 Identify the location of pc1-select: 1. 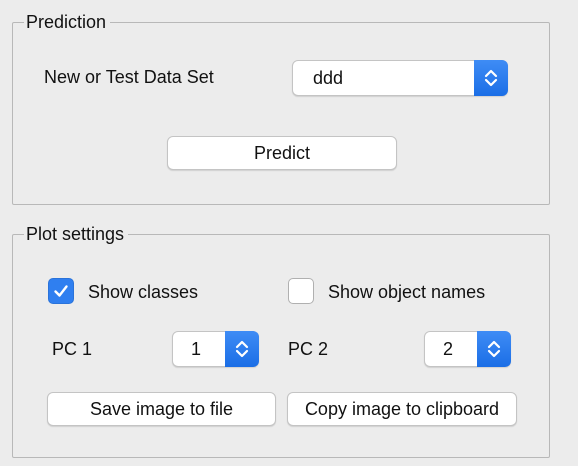
(215, 349).